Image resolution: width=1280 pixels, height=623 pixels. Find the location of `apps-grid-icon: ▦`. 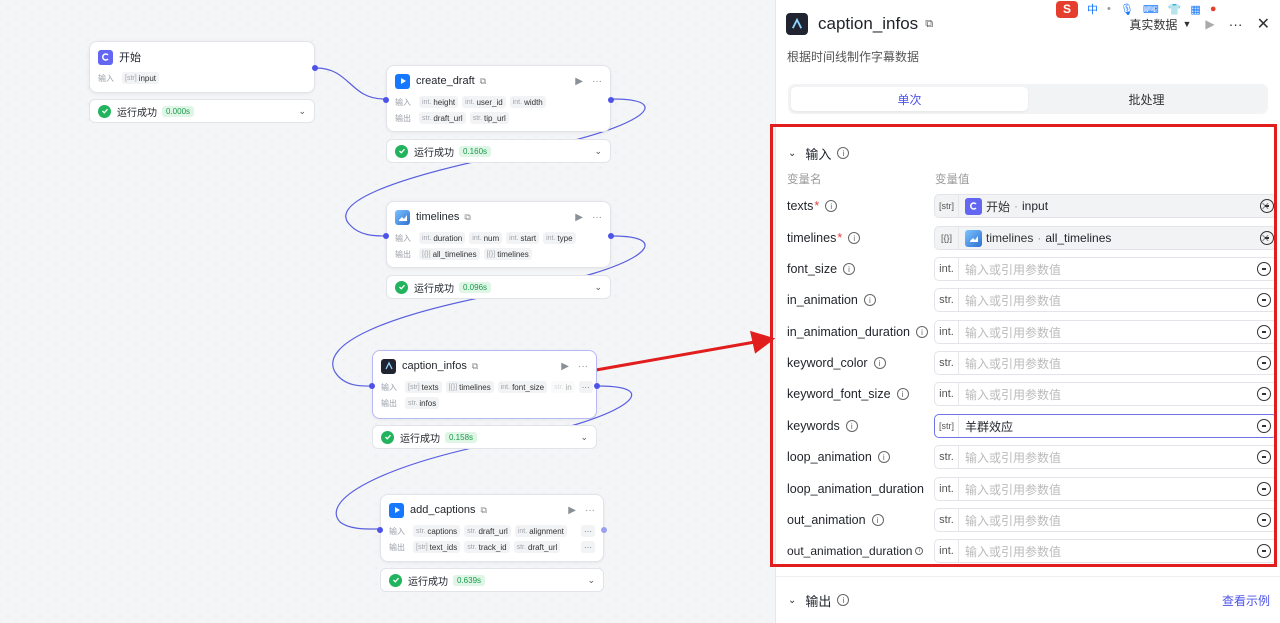

apps-grid-icon: ▦ is located at coordinates (1195, 9).